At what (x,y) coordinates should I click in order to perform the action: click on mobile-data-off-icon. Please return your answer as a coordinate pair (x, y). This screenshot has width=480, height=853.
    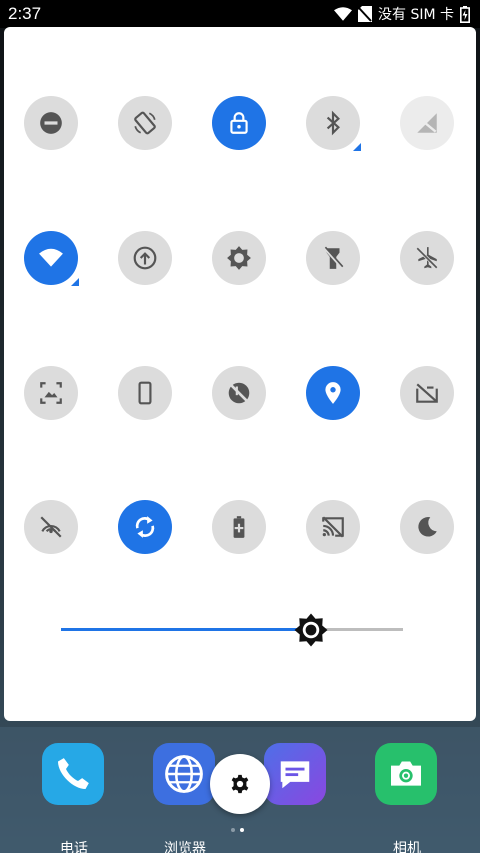
    Looking at the image, I should click on (426, 123).